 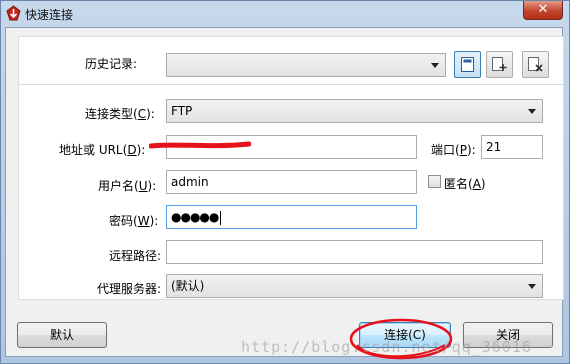 What do you see at coordinates (190, 182) in the screenshot?
I see `username-value: admin` at bounding box center [190, 182].